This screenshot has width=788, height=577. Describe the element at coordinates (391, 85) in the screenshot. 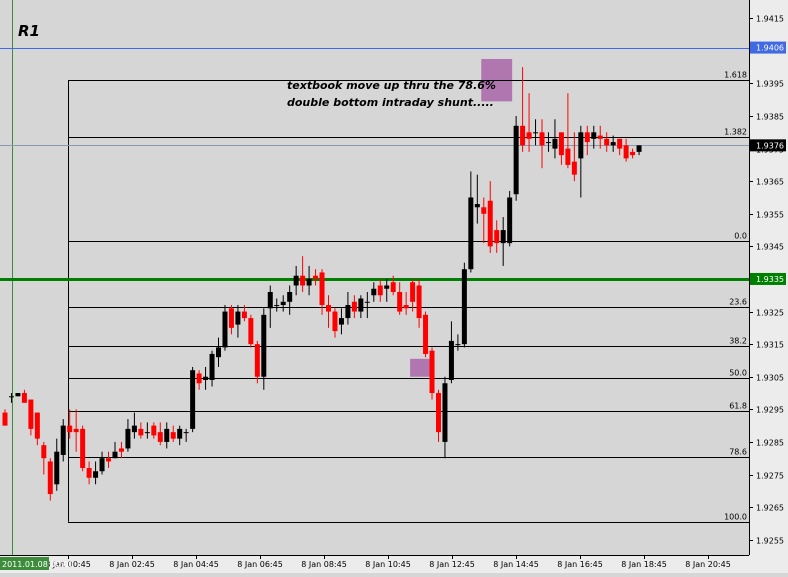

I see `annotation-line-1: textbook move up thru the 78.6%` at that location.